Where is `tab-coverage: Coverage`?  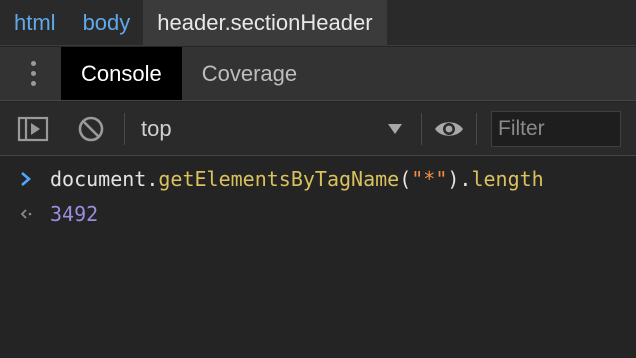
tab-coverage: Coverage is located at coordinates (249, 73).